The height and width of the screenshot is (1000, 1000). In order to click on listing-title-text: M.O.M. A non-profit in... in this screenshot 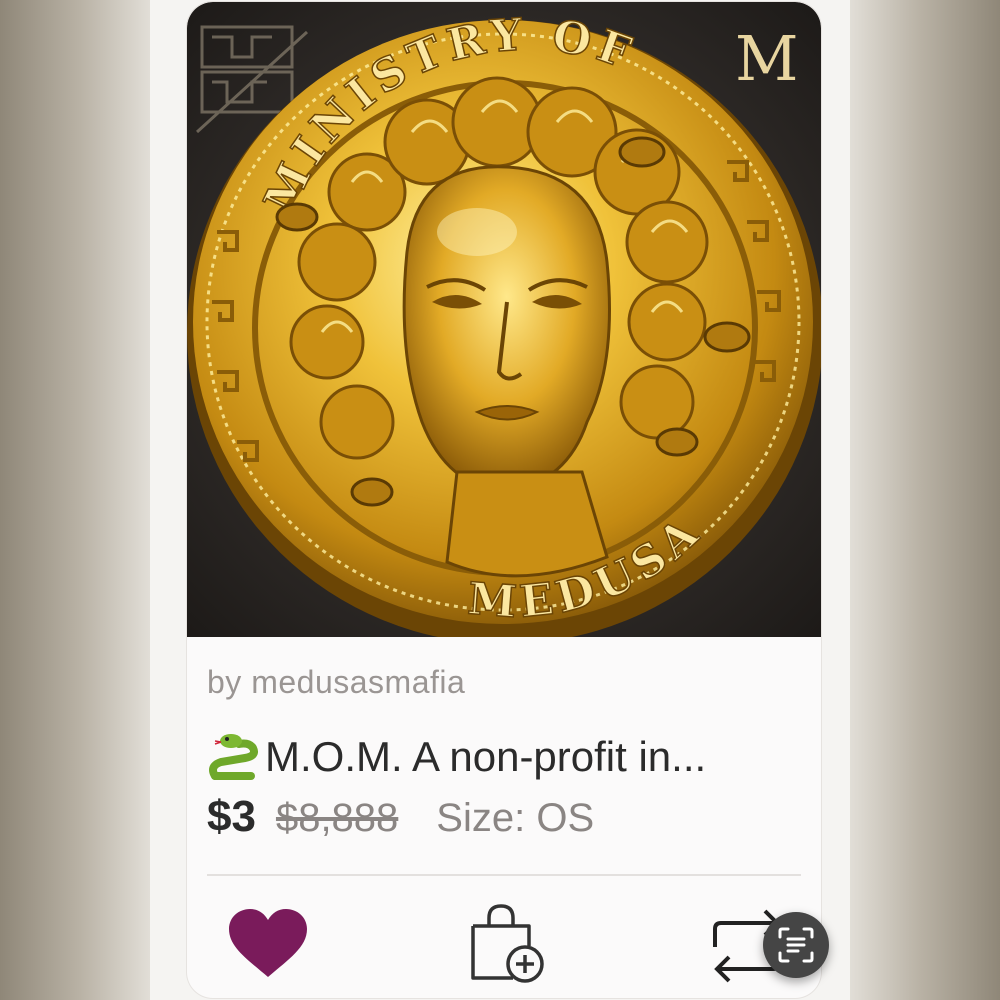, I will do `click(486, 756)`.